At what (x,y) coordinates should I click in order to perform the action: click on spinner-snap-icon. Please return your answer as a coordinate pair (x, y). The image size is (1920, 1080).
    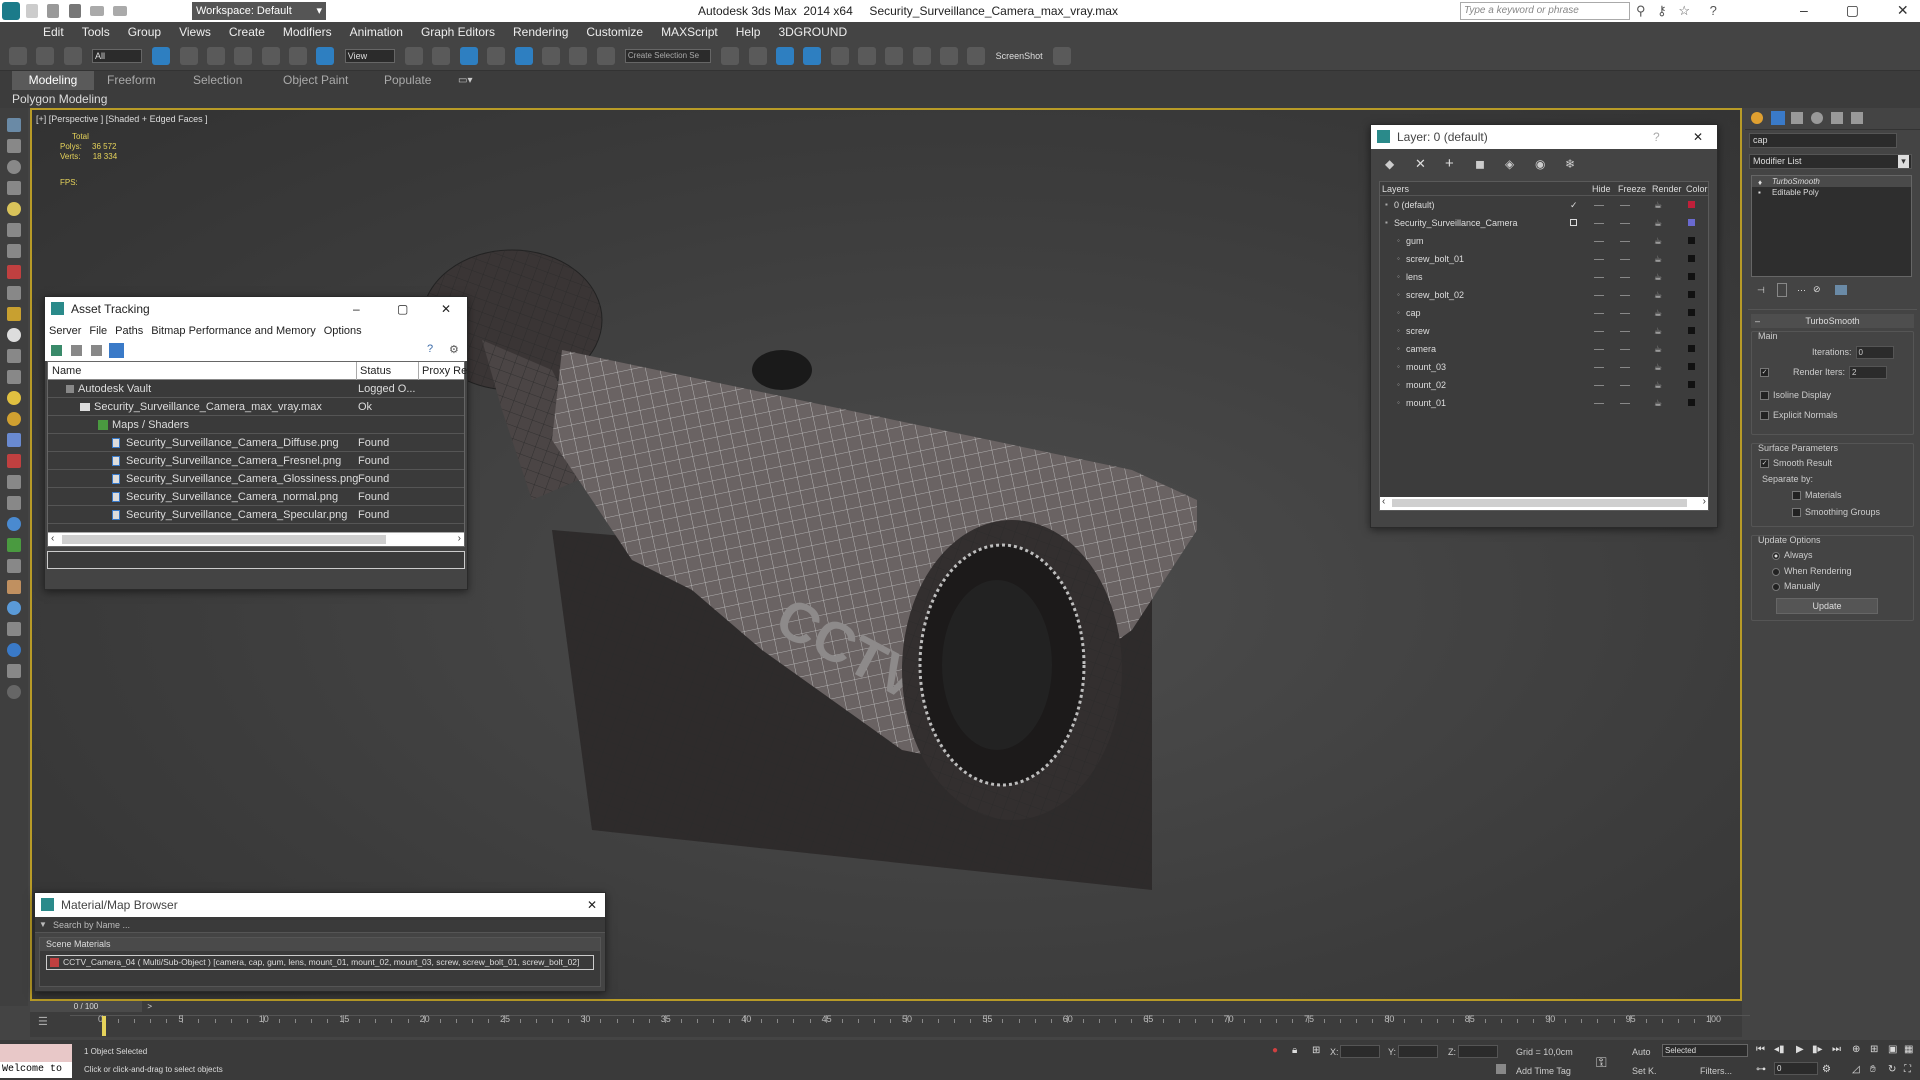
    Looking at the image, I should click on (578, 56).